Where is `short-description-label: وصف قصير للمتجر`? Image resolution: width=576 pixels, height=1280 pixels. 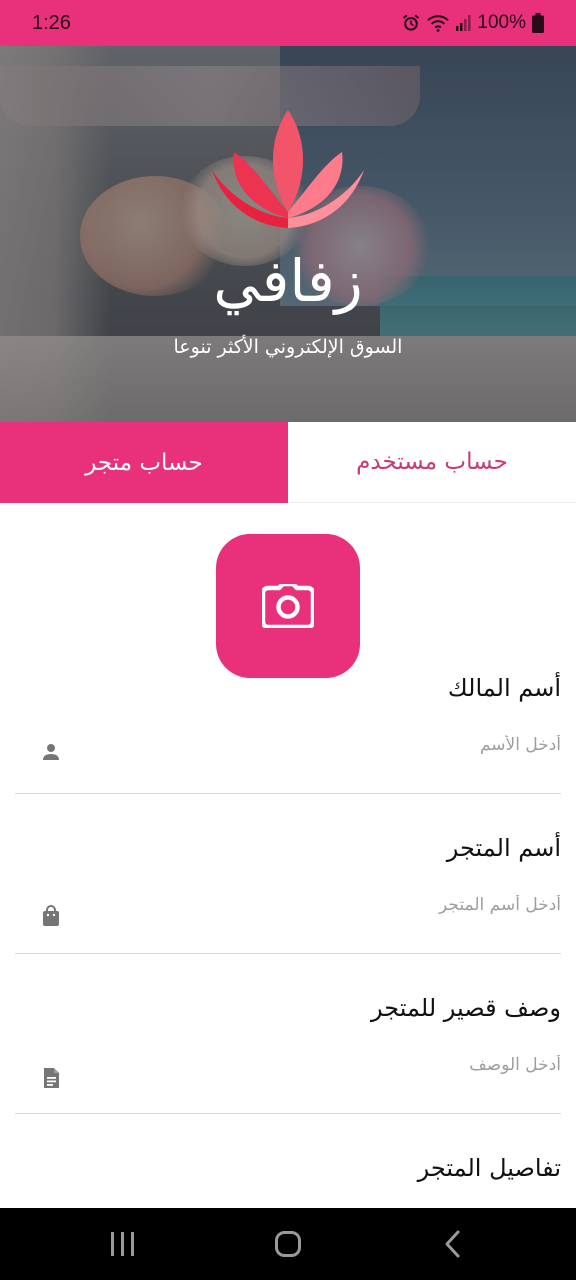
short-description-label: وصف قصير للمتجر is located at coordinates (466, 1008).